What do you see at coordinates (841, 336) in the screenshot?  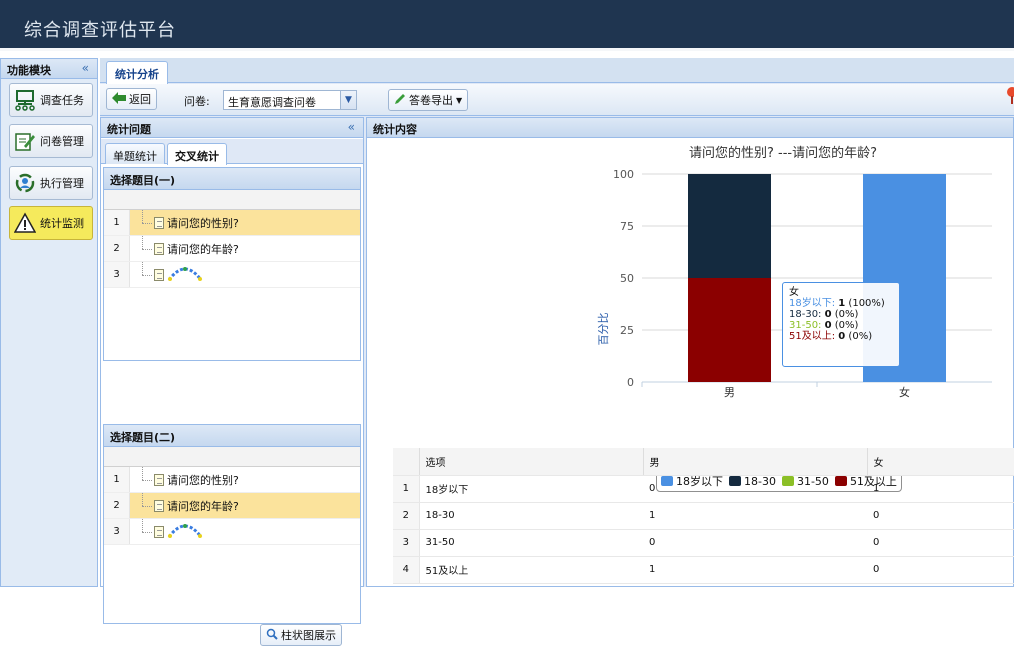 I see `tooltip-line: 51及以上: 0 (0%)` at bounding box center [841, 336].